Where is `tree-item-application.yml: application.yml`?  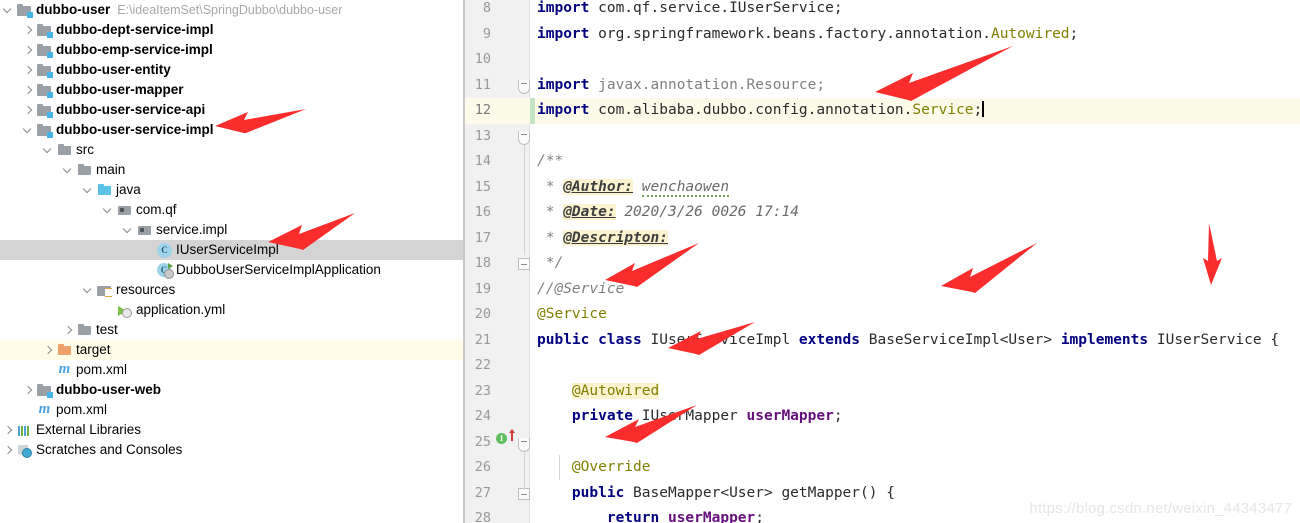
tree-item-application.yml: application.yml is located at coordinates (231, 310).